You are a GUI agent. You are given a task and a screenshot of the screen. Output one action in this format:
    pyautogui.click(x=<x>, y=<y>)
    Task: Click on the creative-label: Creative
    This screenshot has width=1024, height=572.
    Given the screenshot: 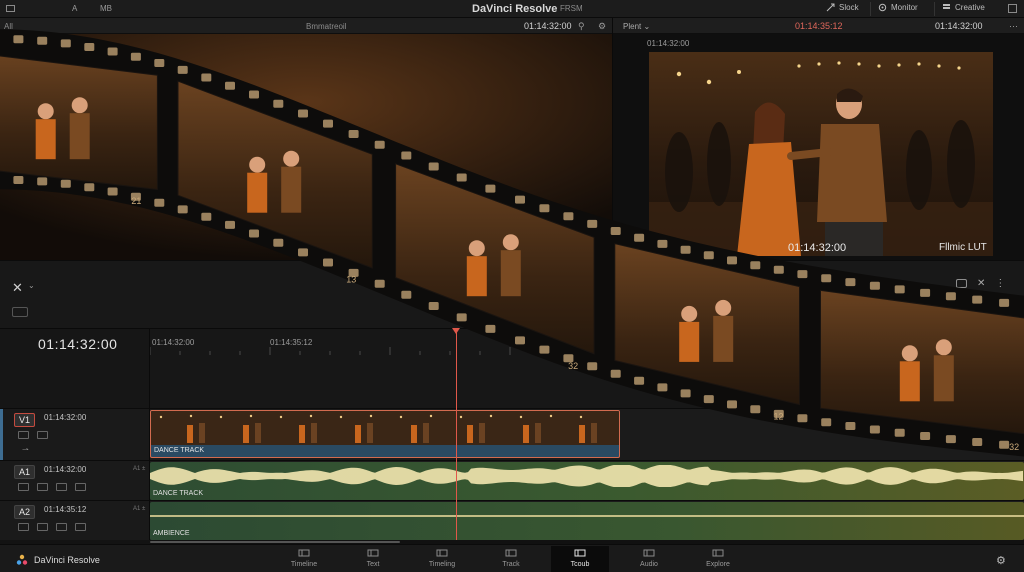 What is the action you would take?
    pyautogui.click(x=970, y=7)
    